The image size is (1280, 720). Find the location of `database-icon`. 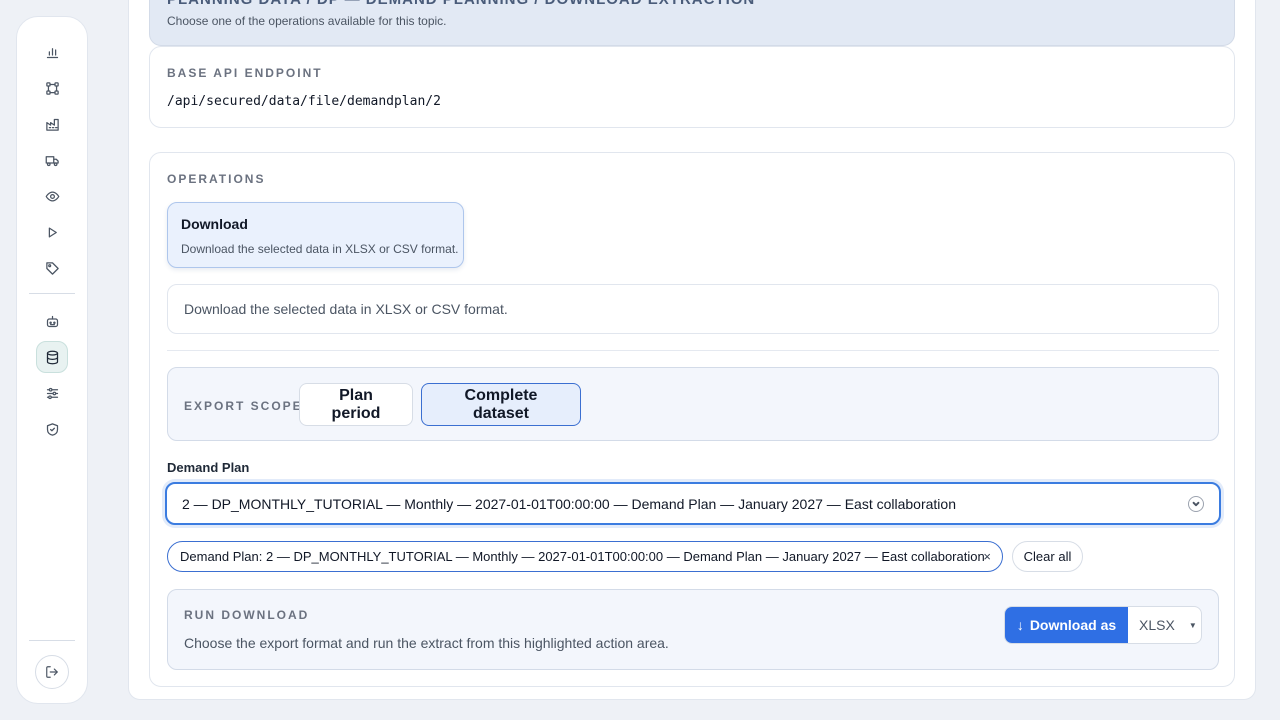

database-icon is located at coordinates (52, 357).